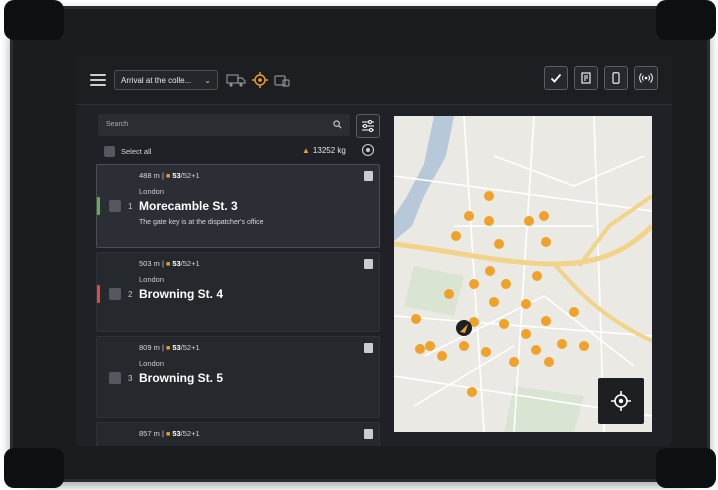  What do you see at coordinates (130, 294) in the screenshot?
I see `stop-index: 2` at bounding box center [130, 294].